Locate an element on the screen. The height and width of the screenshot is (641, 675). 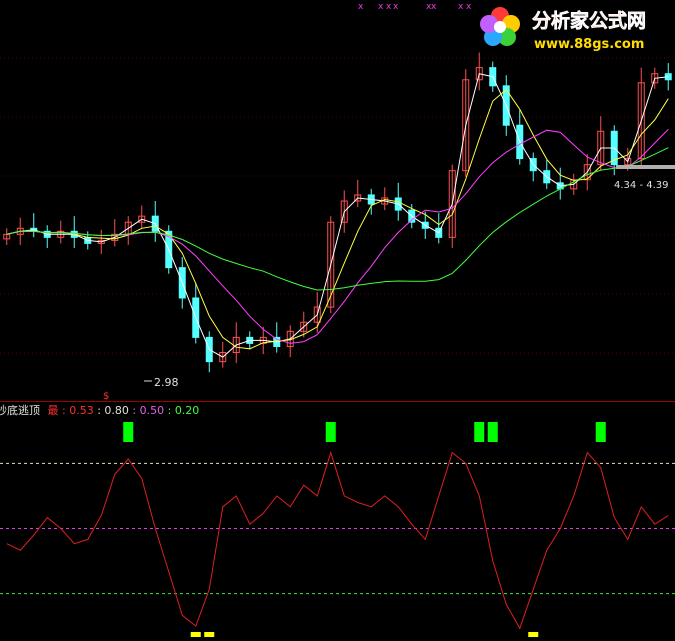
indicator-value-2: 0.80 is located at coordinates (116, 410).